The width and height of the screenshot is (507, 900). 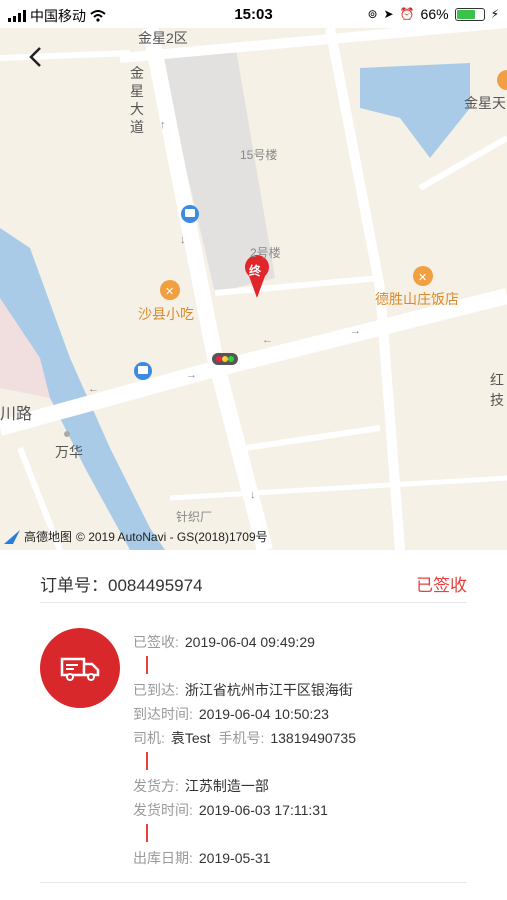 What do you see at coordinates (407, 14) in the screenshot?
I see `alarm-icon: ⏰` at bounding box center [407, 14].